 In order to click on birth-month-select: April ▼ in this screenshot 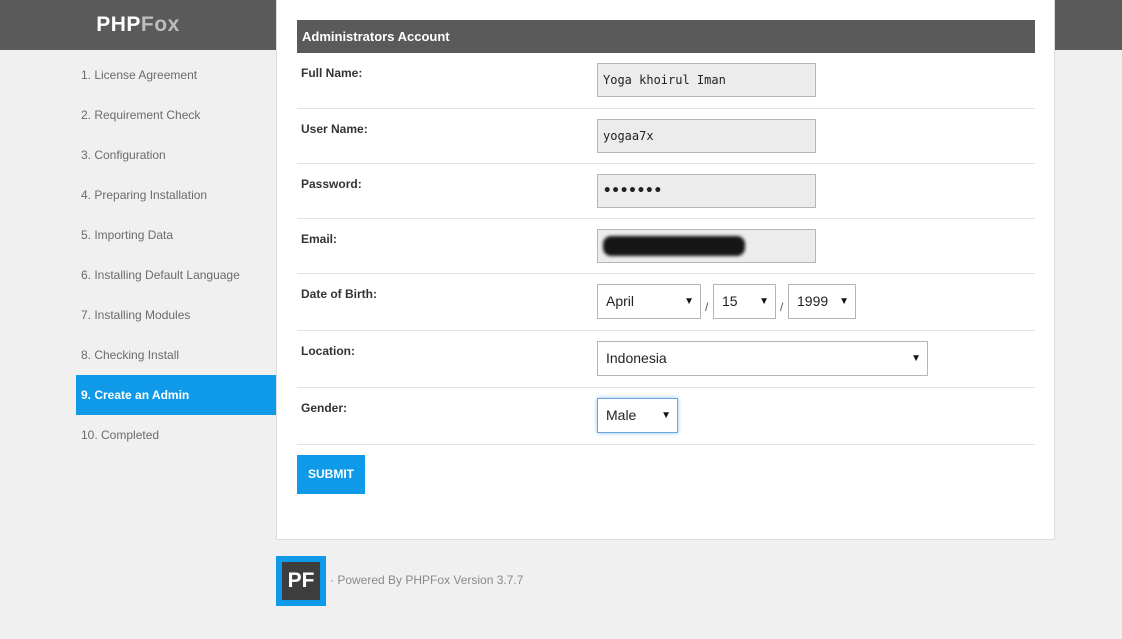, I will do `click(649, 301)`.